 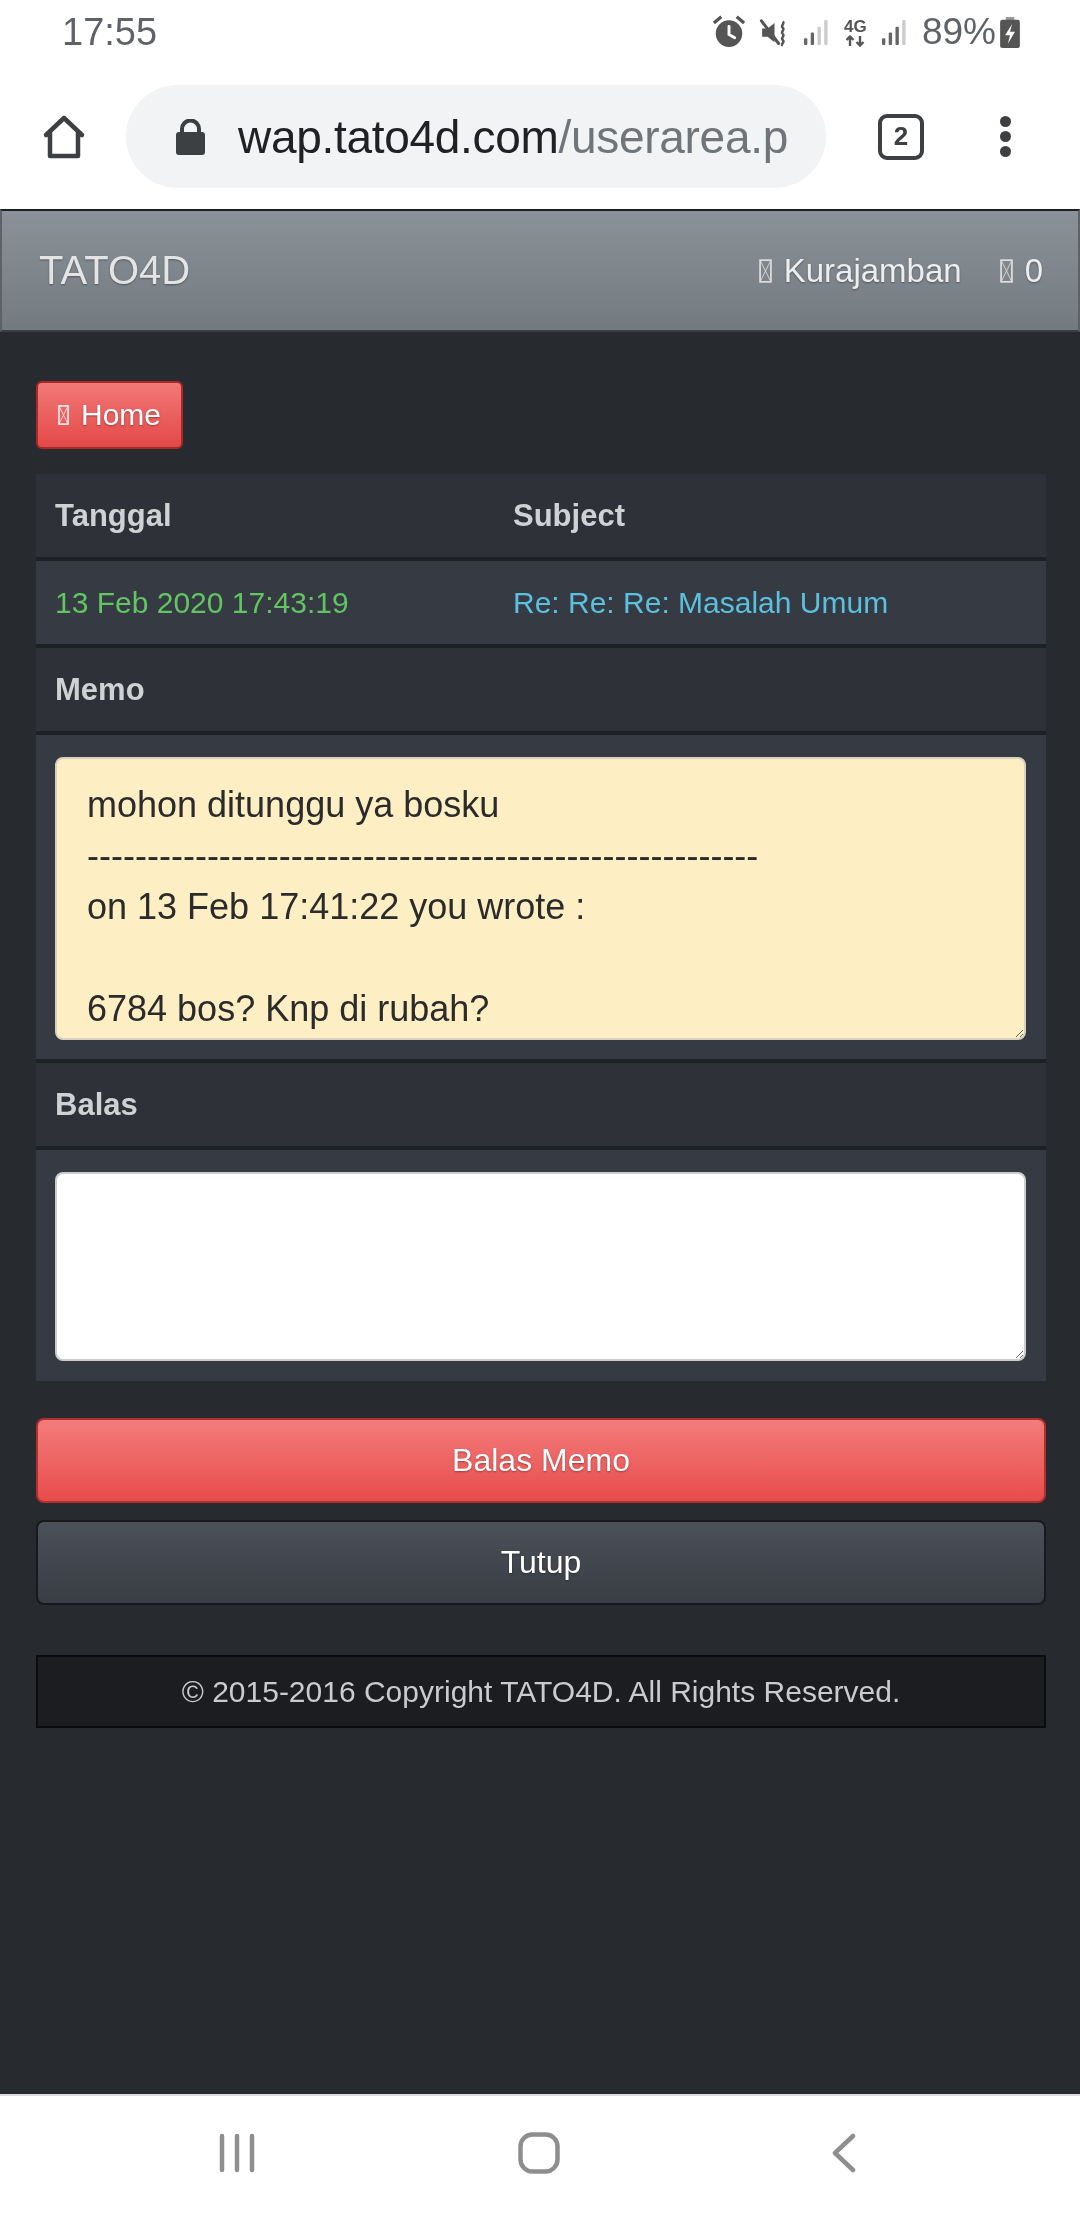 What do you see at coordinates (513, 136) in the screenshot?
I see `url-text: wap.tato4d.com/userarea.p` at bounding box center [513, 136].